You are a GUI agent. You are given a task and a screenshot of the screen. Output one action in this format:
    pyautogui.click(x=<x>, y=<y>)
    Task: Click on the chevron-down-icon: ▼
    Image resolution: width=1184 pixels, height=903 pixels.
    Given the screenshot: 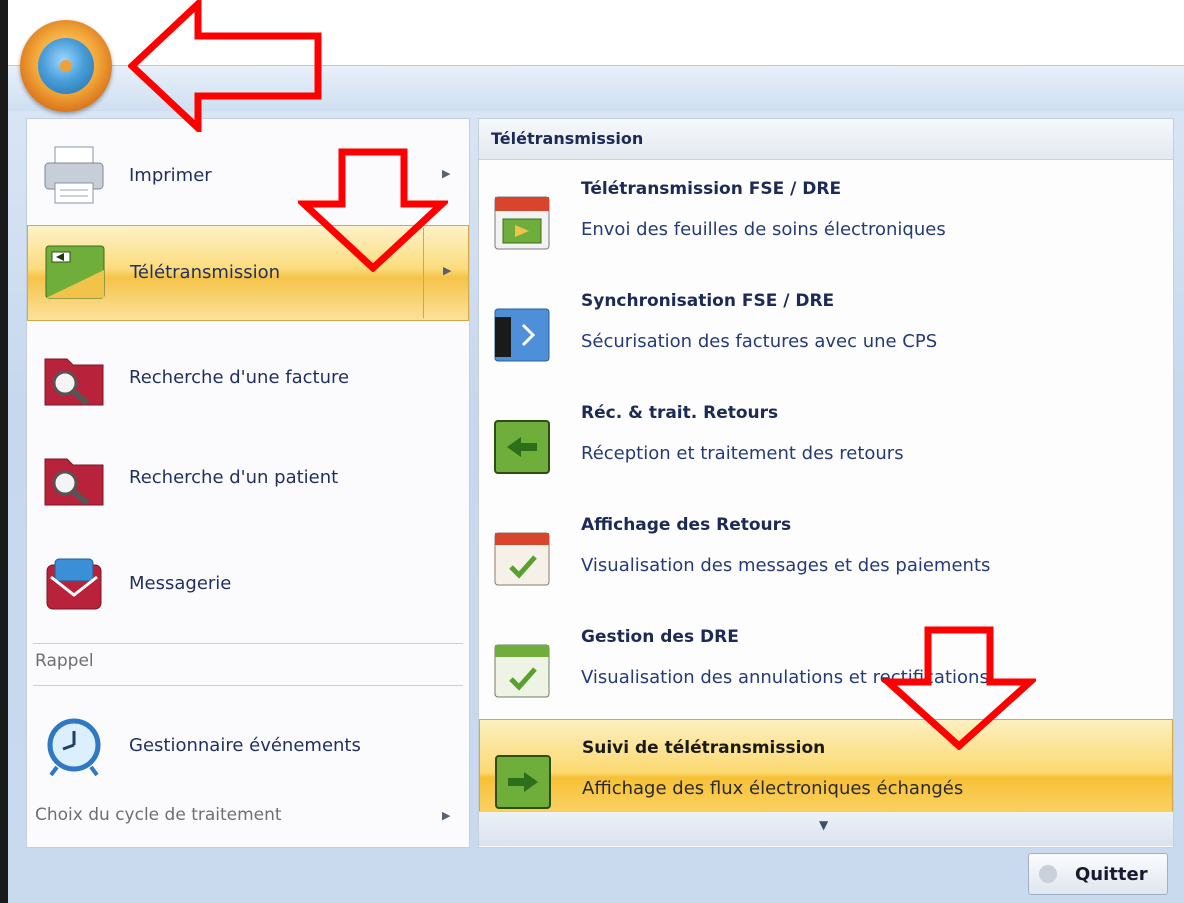 What is the action you would take?
    pyautogui.click(x=824, y=825)
    